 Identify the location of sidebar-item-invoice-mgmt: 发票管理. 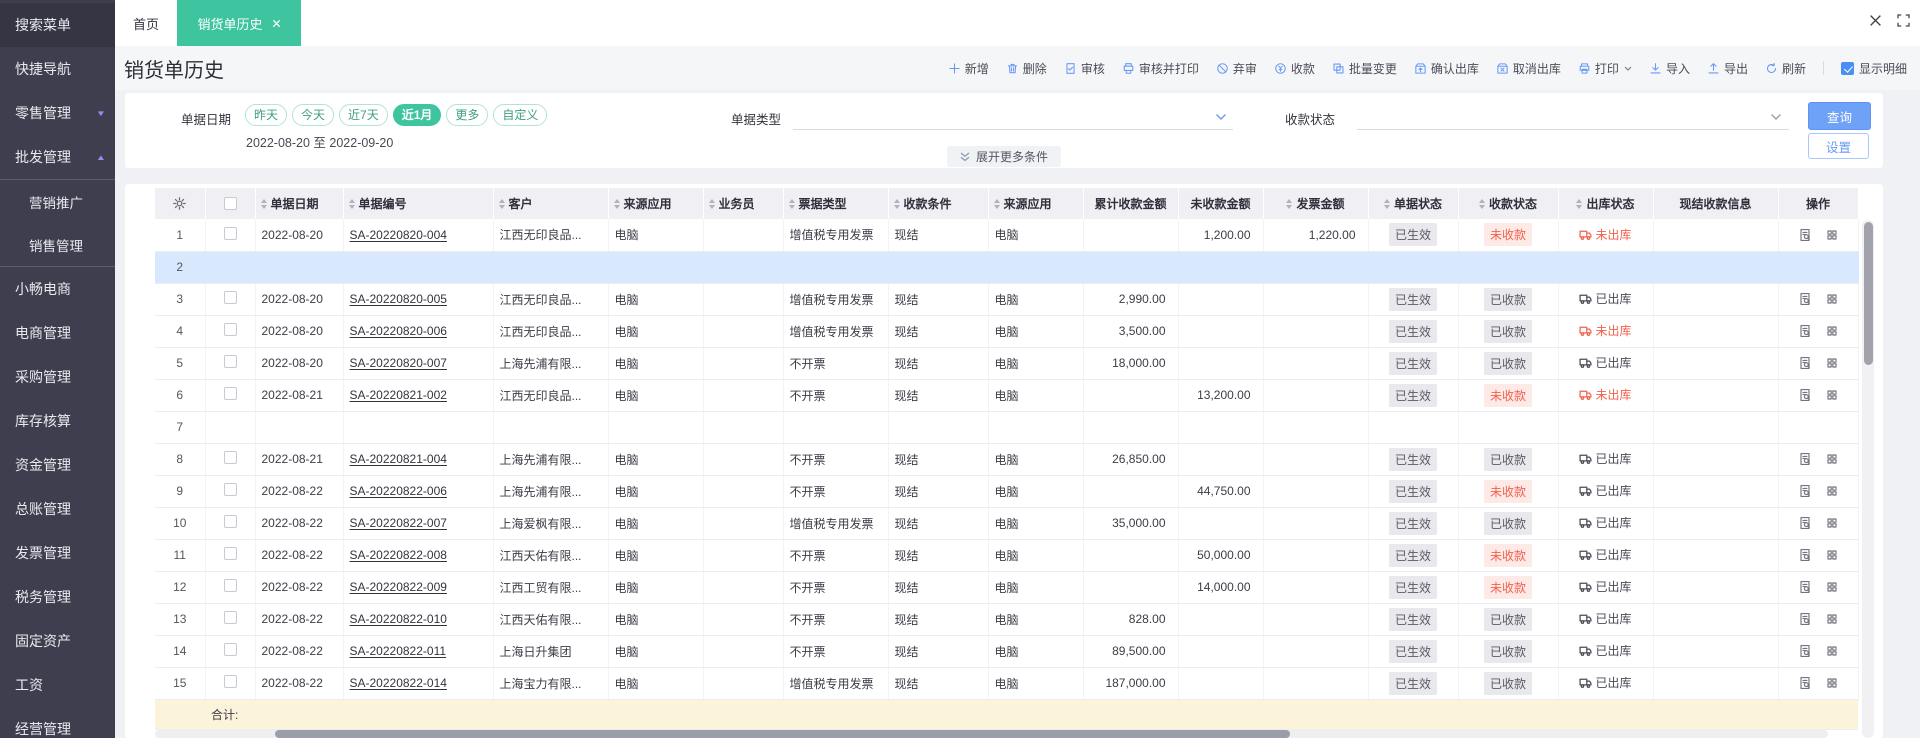
(57, 553).